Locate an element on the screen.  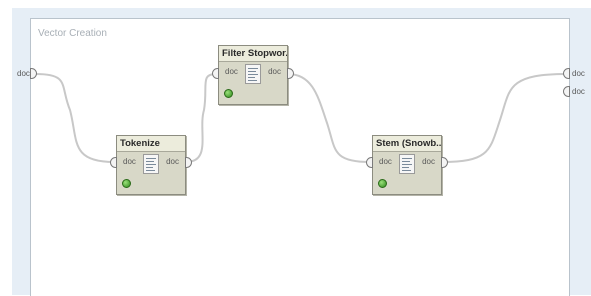
operator-stem-snowball: Stem (Snowb... doc doc is located at coordinates (407, 165).